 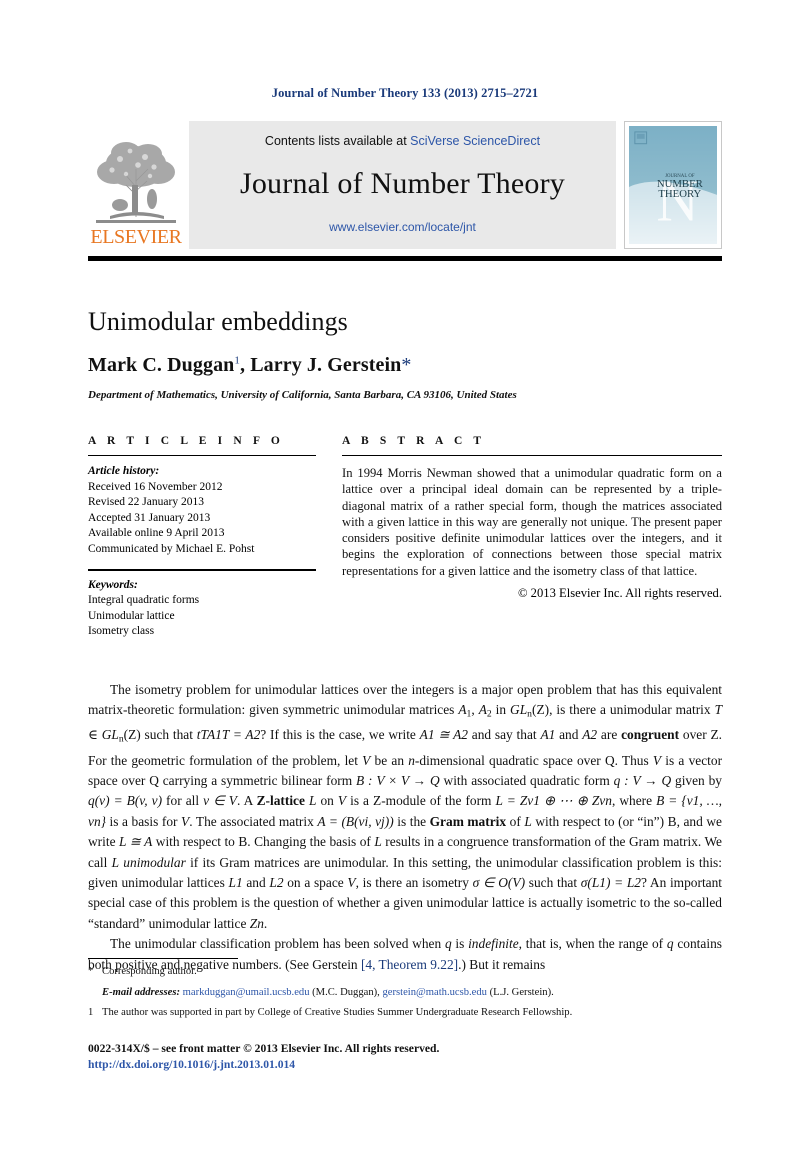 What do you see at coordinates (414, 441) in the screenshot?
I see `abstract-heading: A B S T R A C T` at bounding box center [414, 441].